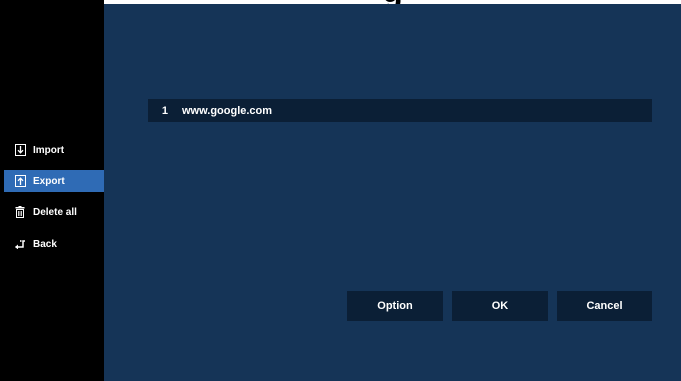 The width and height of the screenshot is (681, 381). I want to click on url-list-item: 1 www.google.com, so click(400, 110).